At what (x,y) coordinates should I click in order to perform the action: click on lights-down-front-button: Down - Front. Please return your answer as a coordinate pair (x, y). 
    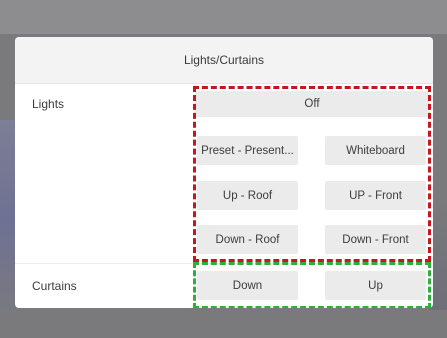
    Looking at the image, I should click on (375, 239).